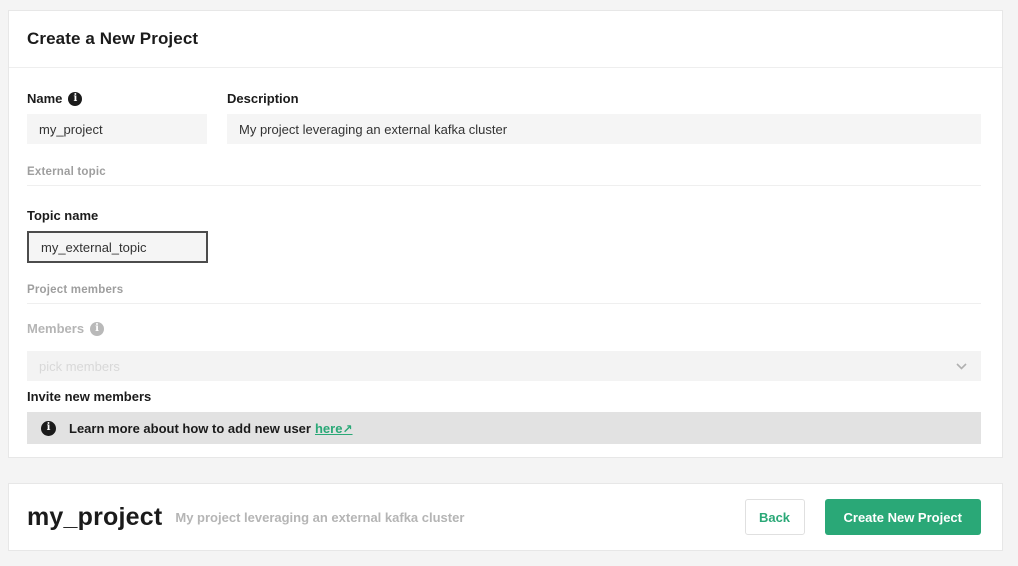  Describe the element at coordinates (89, 396) in the screenshot. I see `invite-new-members-label: Invite new members` at that location.